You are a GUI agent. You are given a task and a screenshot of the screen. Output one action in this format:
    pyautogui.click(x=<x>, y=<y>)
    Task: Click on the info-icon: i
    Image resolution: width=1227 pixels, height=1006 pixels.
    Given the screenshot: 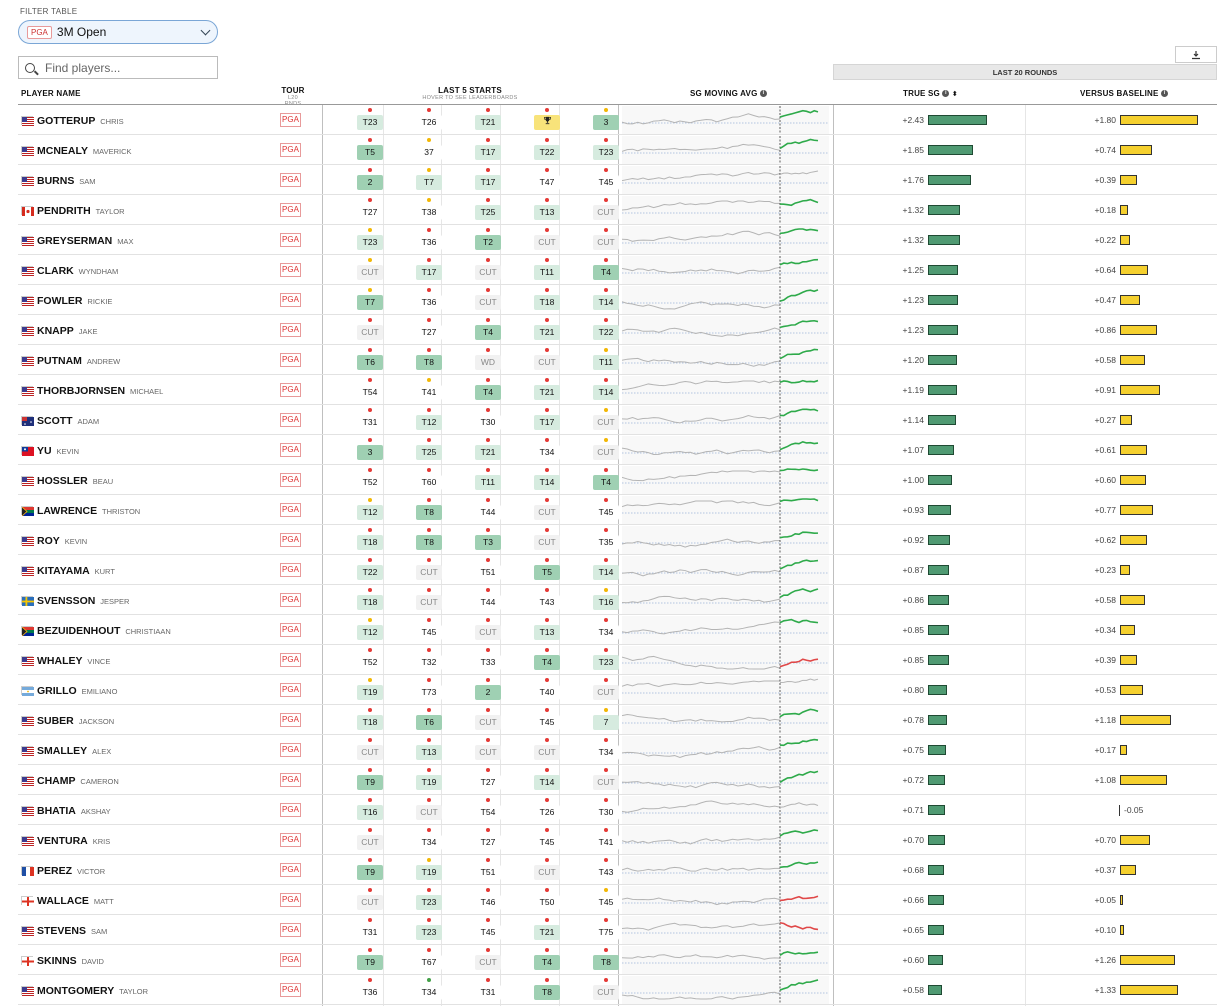 What is the action you would take?
    pyautogui.click(x=763, y=94)
    